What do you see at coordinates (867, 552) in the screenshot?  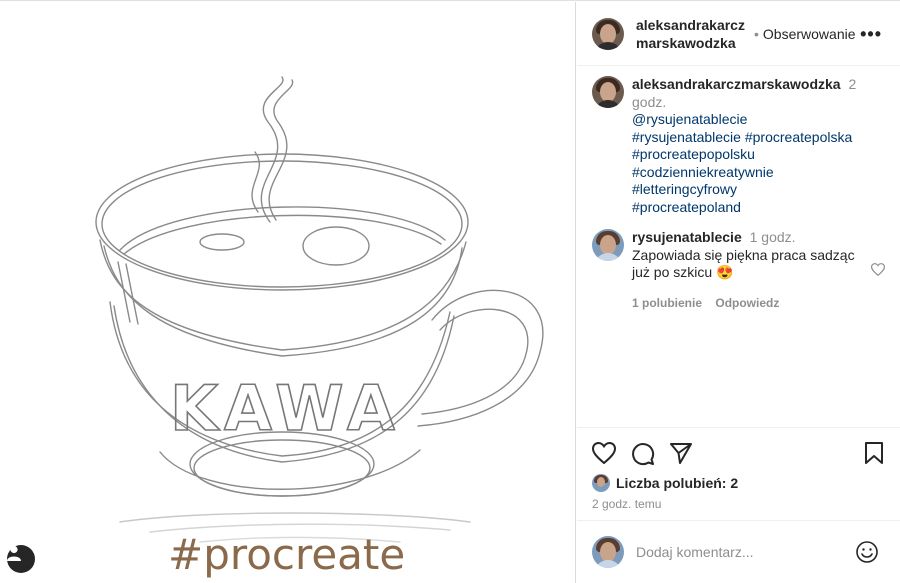 I see `emoji-smiley-icon` at bounding box center [867, 552].